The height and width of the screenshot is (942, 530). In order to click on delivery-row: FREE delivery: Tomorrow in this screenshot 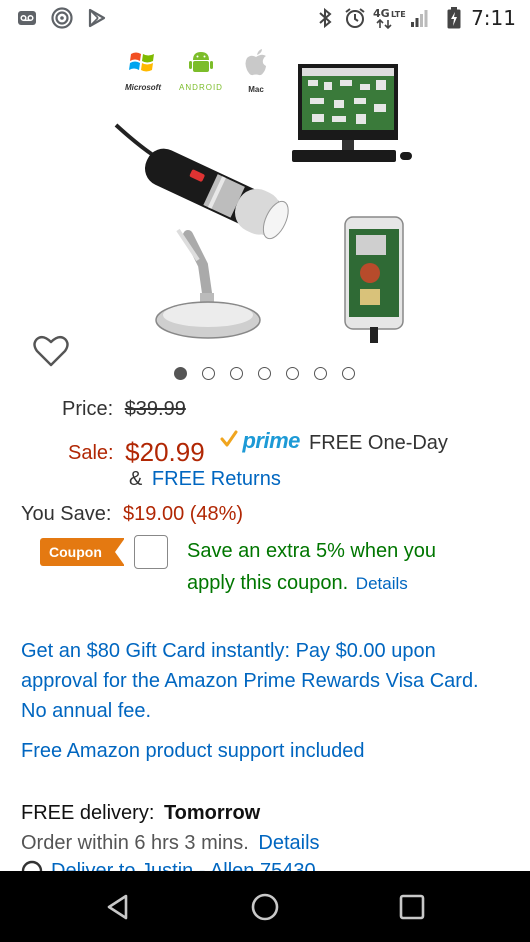, I will do `click(140, 813)`.